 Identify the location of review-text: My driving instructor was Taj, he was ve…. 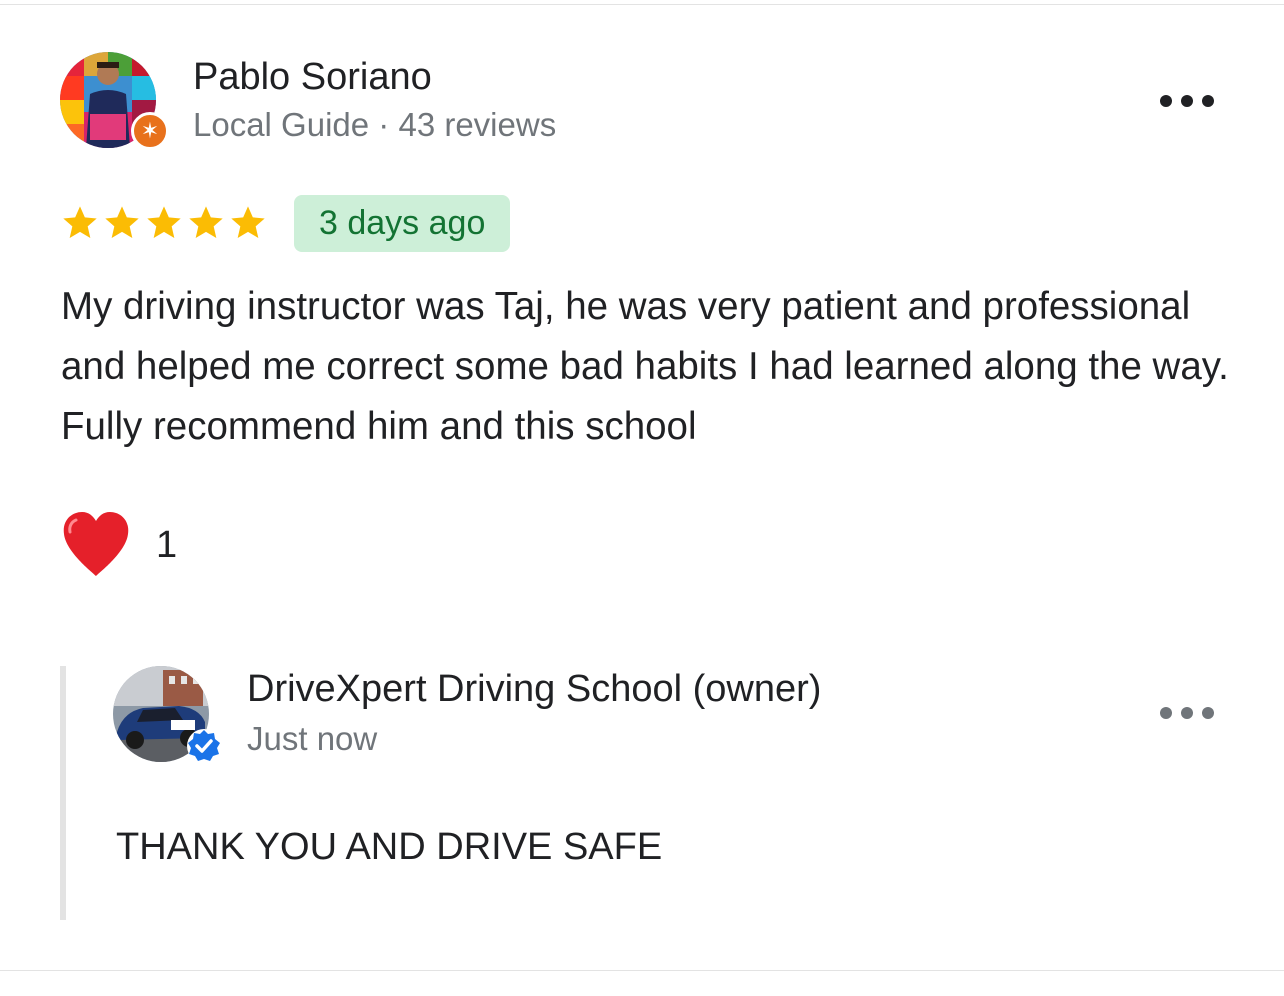
(645, 366).